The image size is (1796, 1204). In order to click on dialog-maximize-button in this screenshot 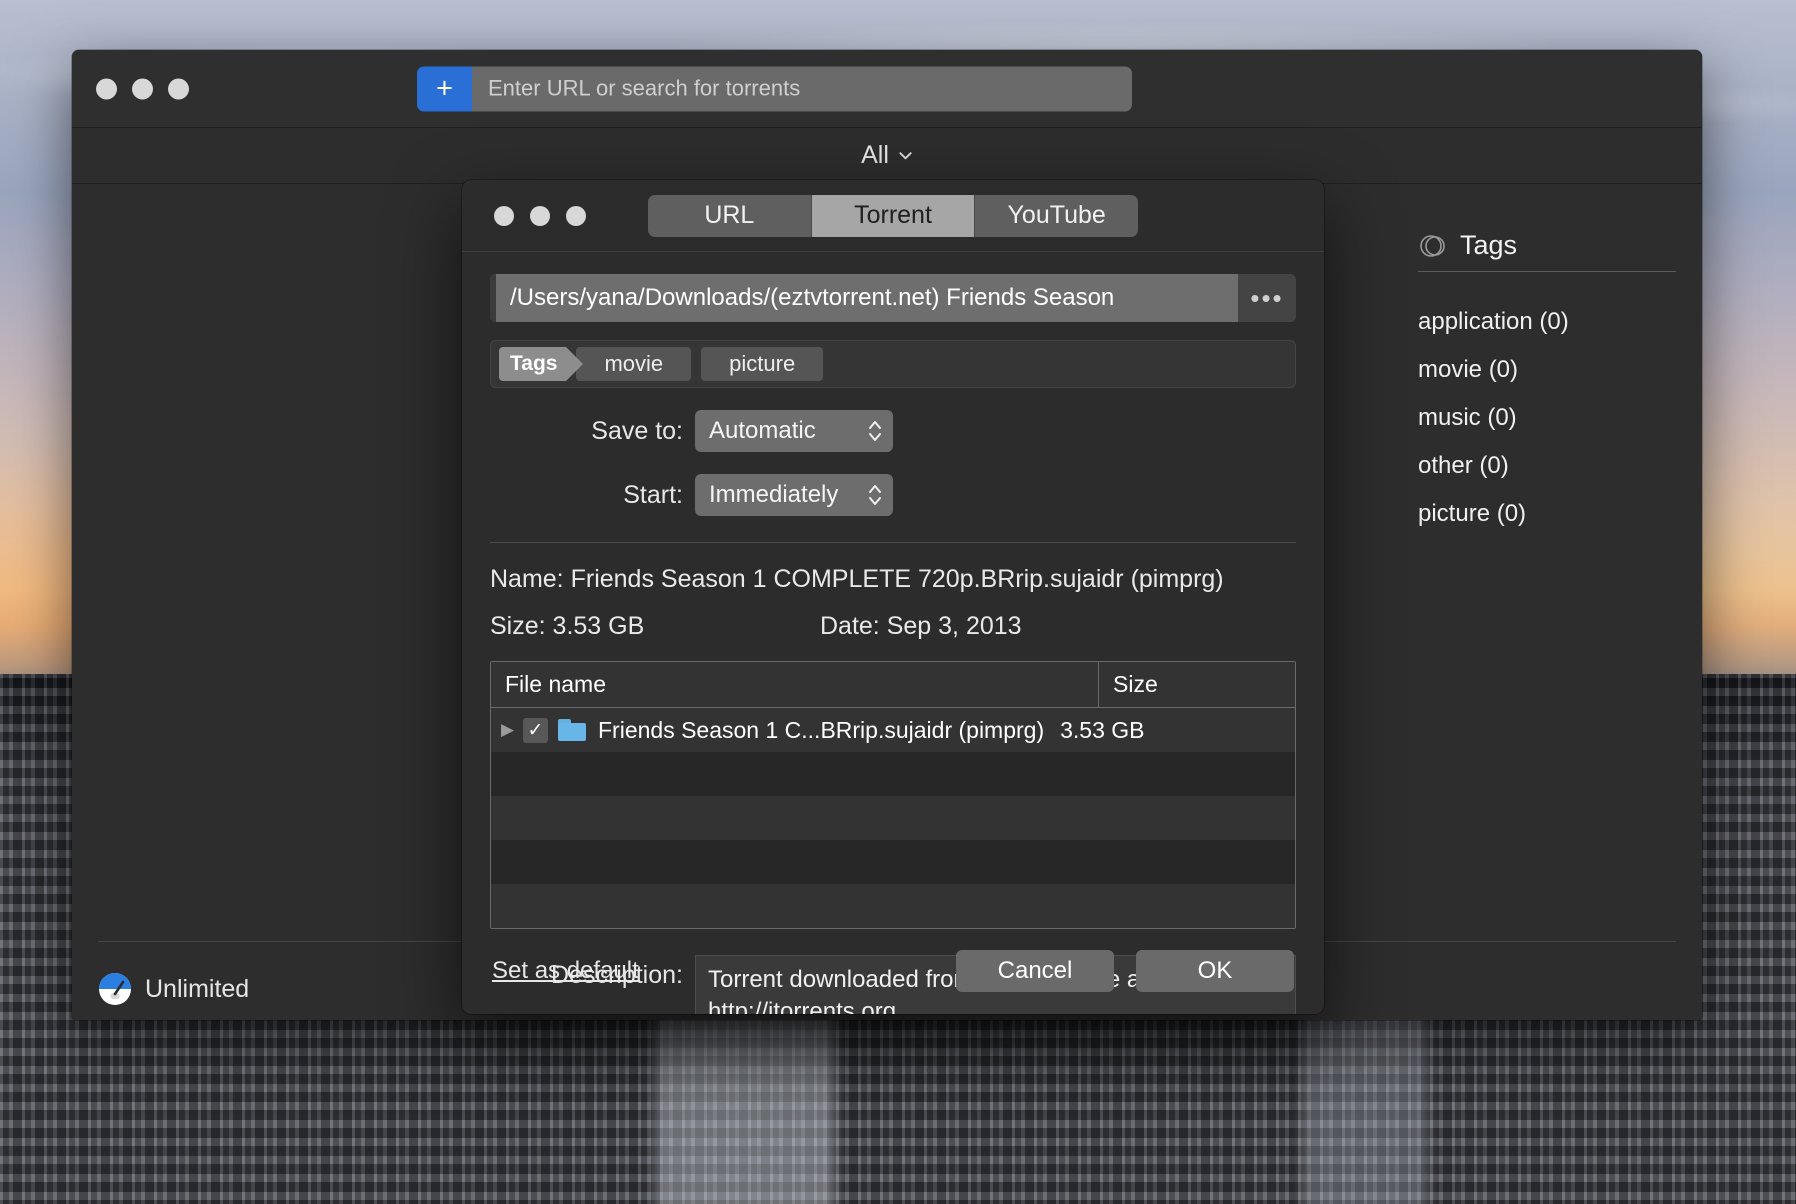, I will do `click(576, 215)`.